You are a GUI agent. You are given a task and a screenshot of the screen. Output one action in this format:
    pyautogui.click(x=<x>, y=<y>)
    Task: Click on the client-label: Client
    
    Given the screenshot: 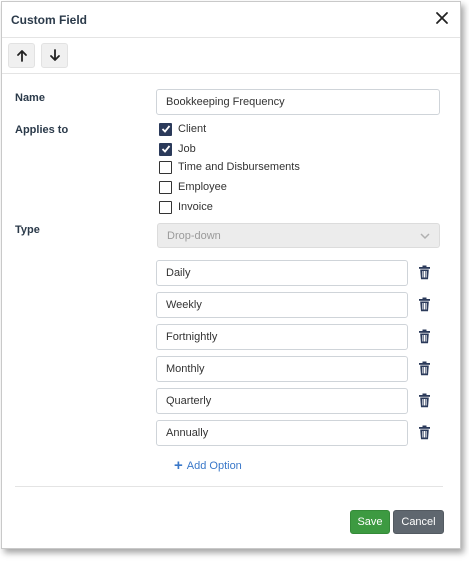 What is the action you would take?
    pyautogui.click(x=192, y=129)
    